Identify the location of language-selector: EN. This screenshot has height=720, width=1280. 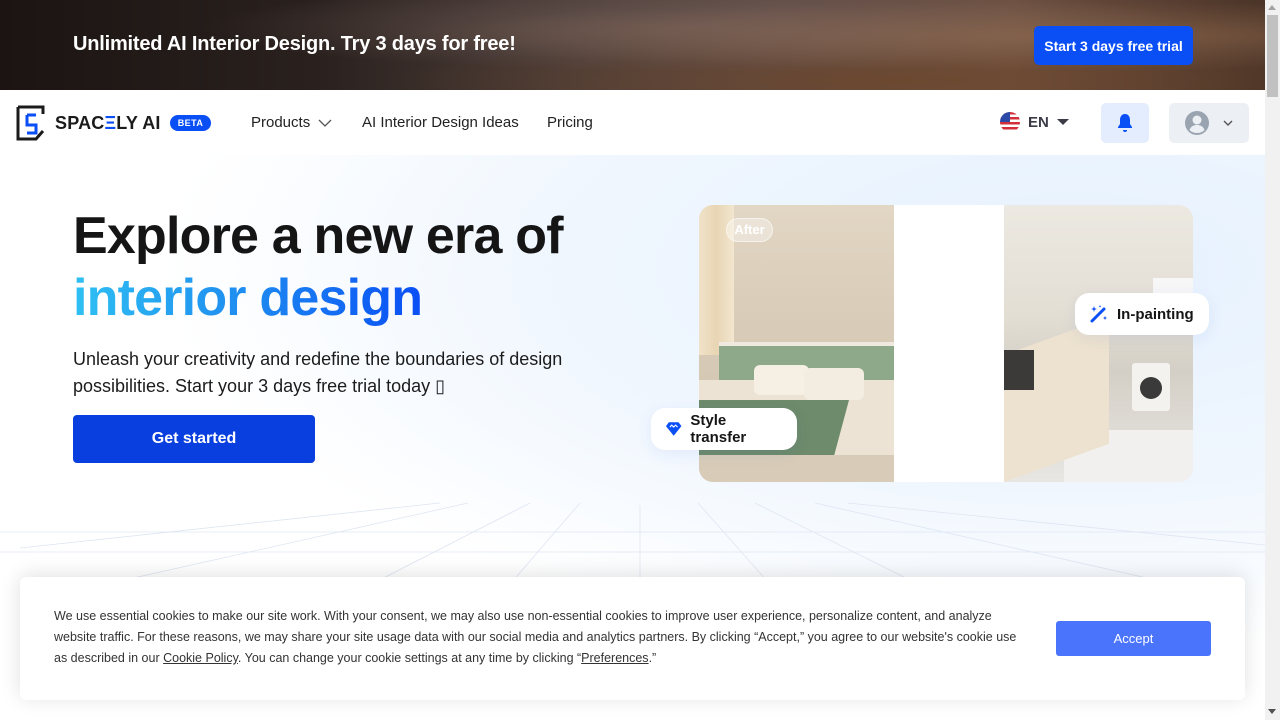
(1034, 122).